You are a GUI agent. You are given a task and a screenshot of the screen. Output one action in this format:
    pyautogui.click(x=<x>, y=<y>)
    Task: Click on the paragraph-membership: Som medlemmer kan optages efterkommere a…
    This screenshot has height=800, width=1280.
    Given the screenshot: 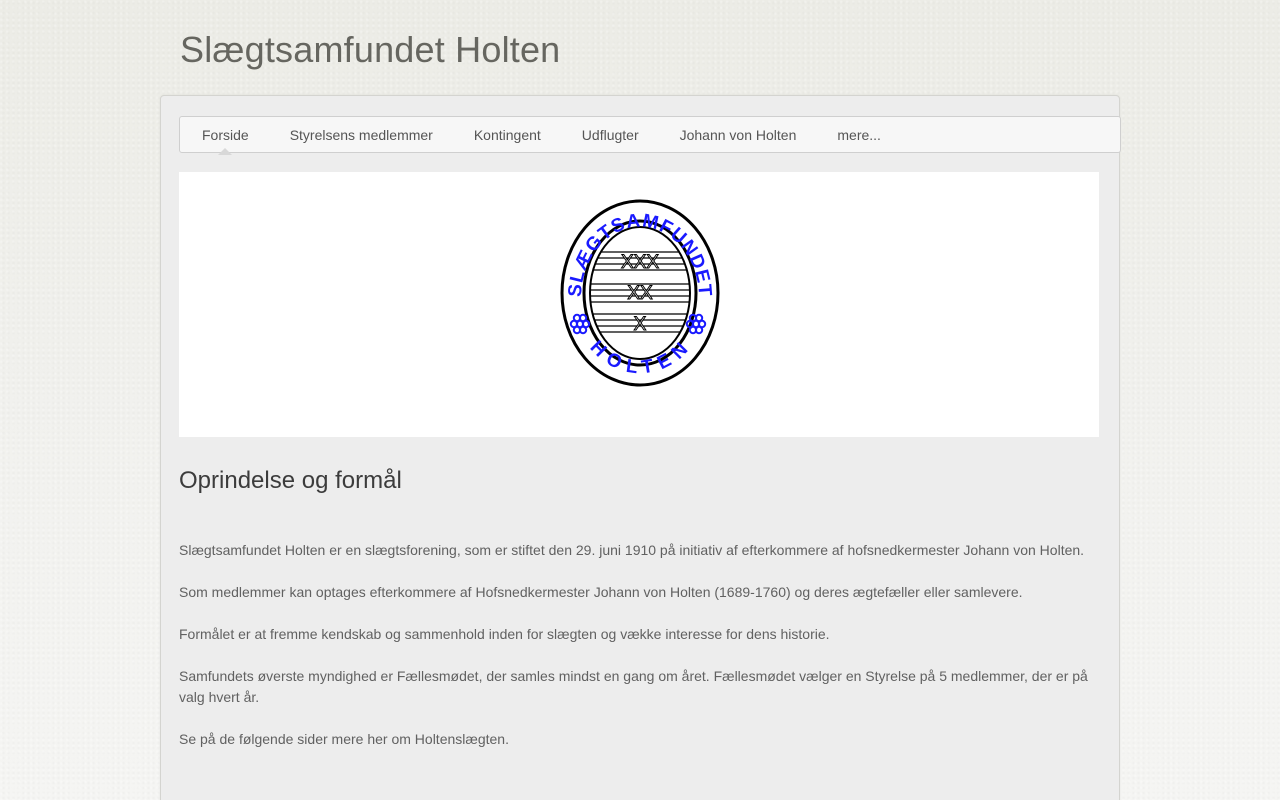 What is the action you would take?
    pyautogui.click(x=601, y=592)
    